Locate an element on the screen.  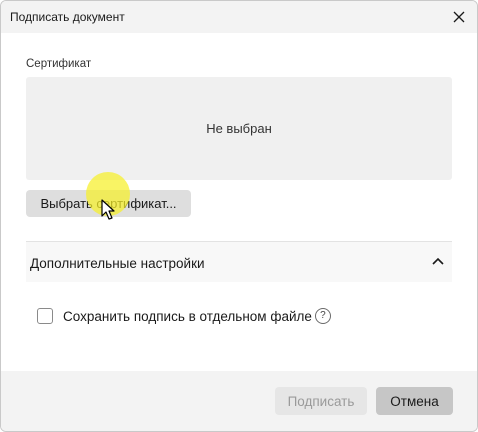
certificate-status: Не выбран is located at coordinates (239, 128).